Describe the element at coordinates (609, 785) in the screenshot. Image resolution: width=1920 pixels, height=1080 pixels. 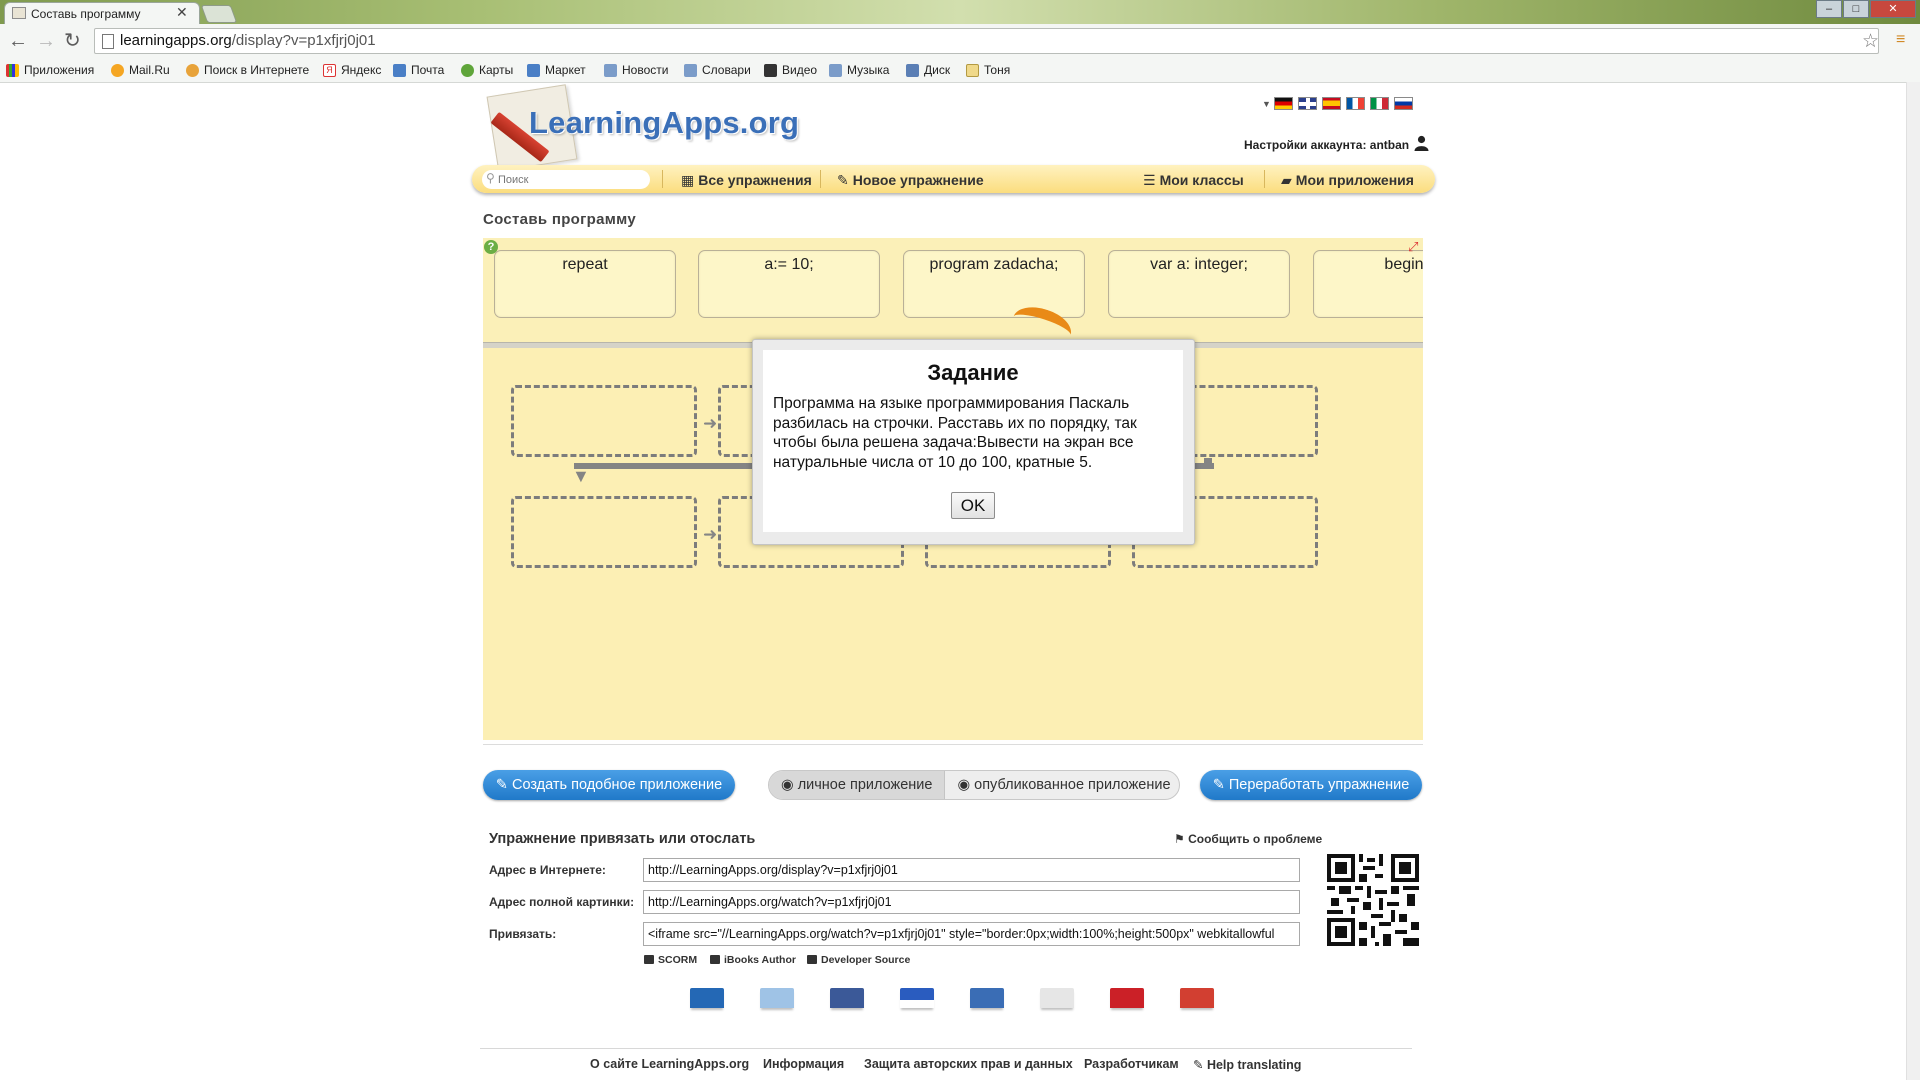
I see `create-similar-button: ✎ Создать подобное приложение` at that location.